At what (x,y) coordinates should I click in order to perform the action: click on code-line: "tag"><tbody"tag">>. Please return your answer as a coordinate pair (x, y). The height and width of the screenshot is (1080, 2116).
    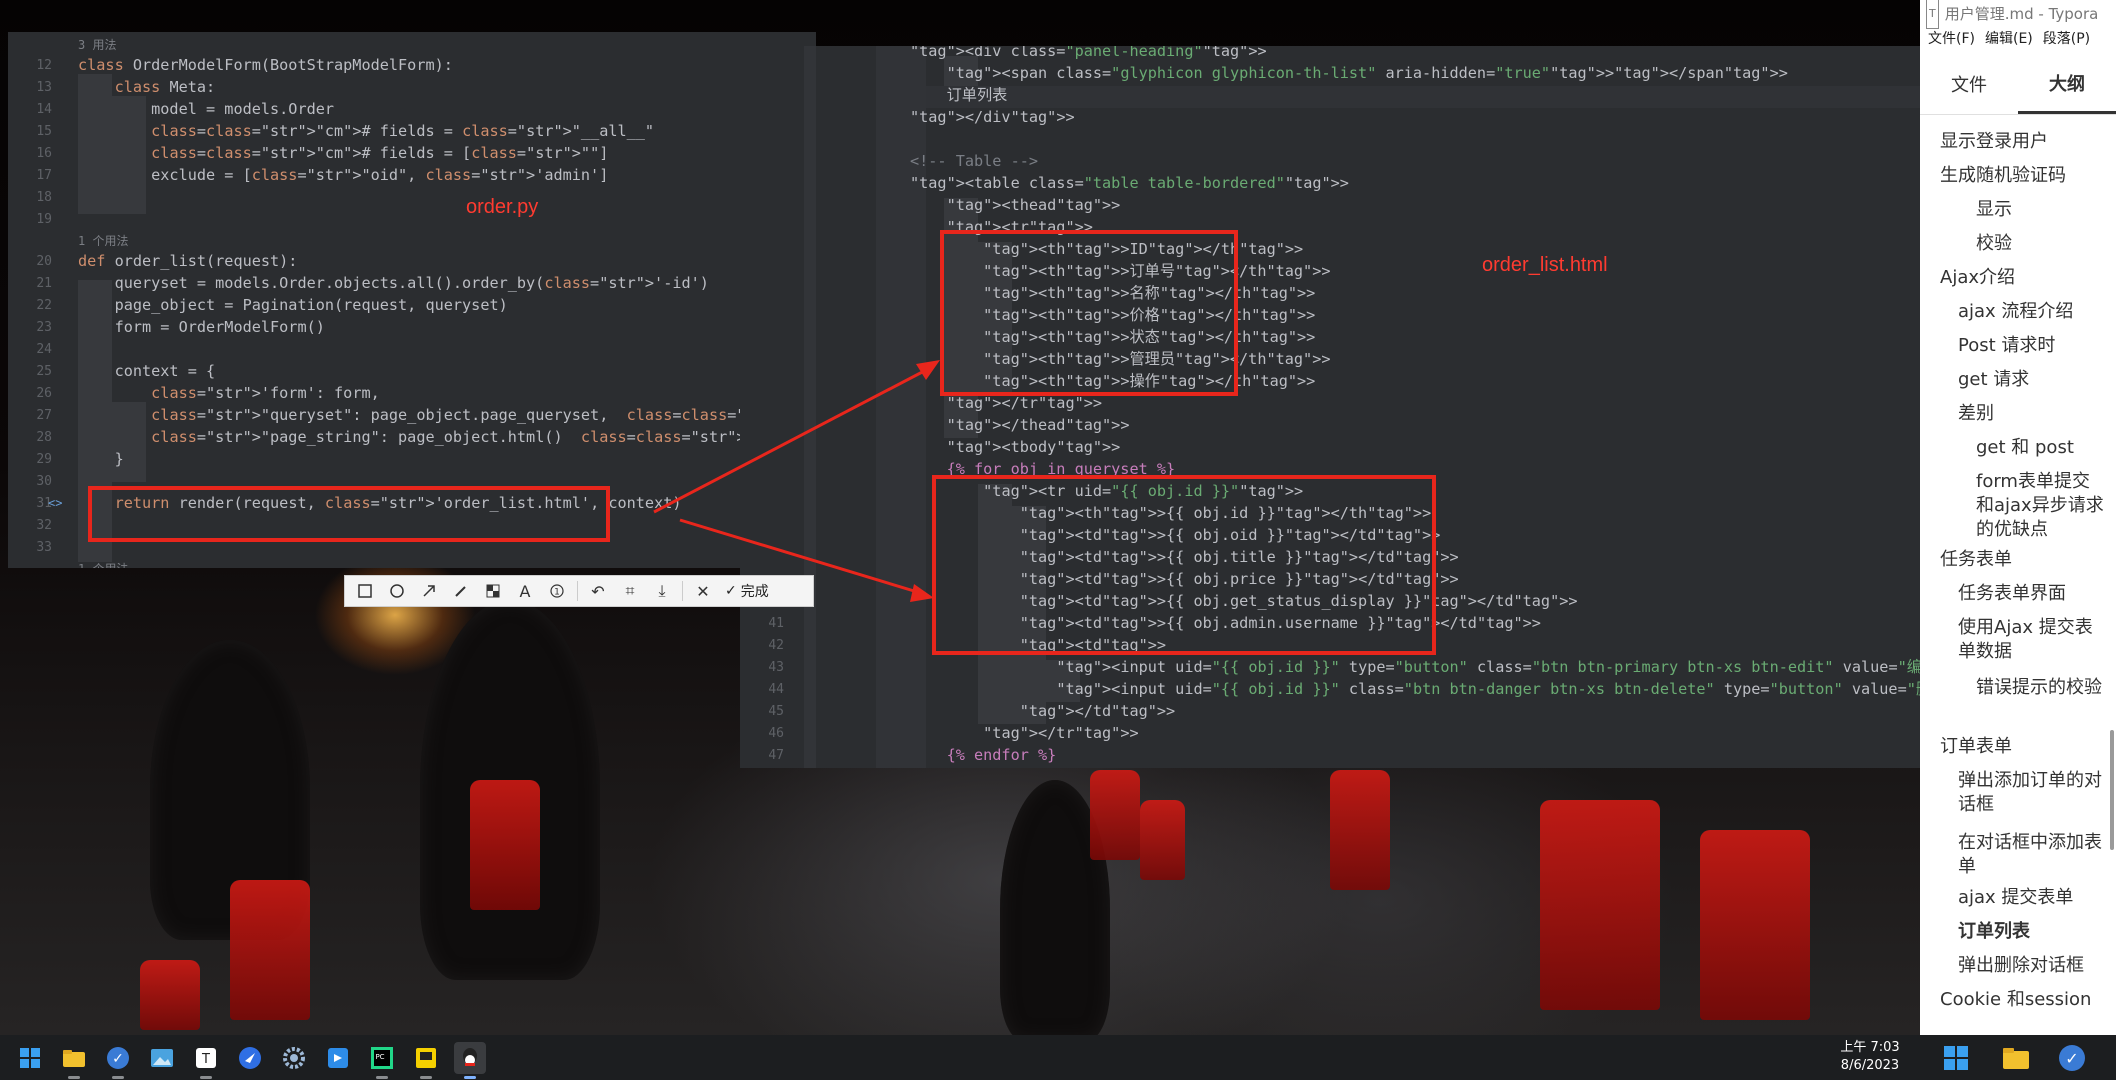
    Looking at the image, I should click on (1015, 447).